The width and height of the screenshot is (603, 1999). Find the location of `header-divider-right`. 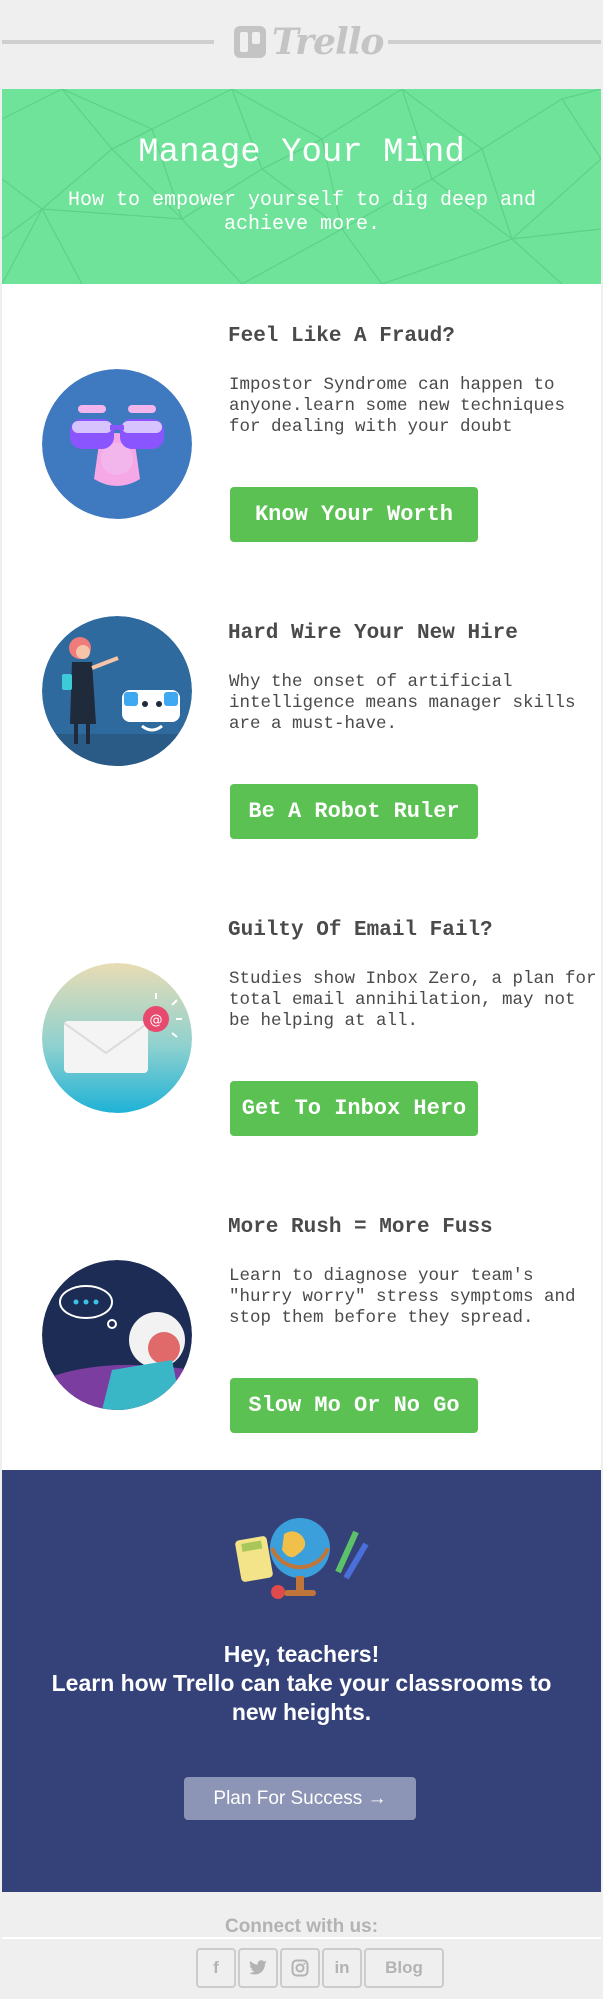

header-divider-right is located at coordinates (494, 42).